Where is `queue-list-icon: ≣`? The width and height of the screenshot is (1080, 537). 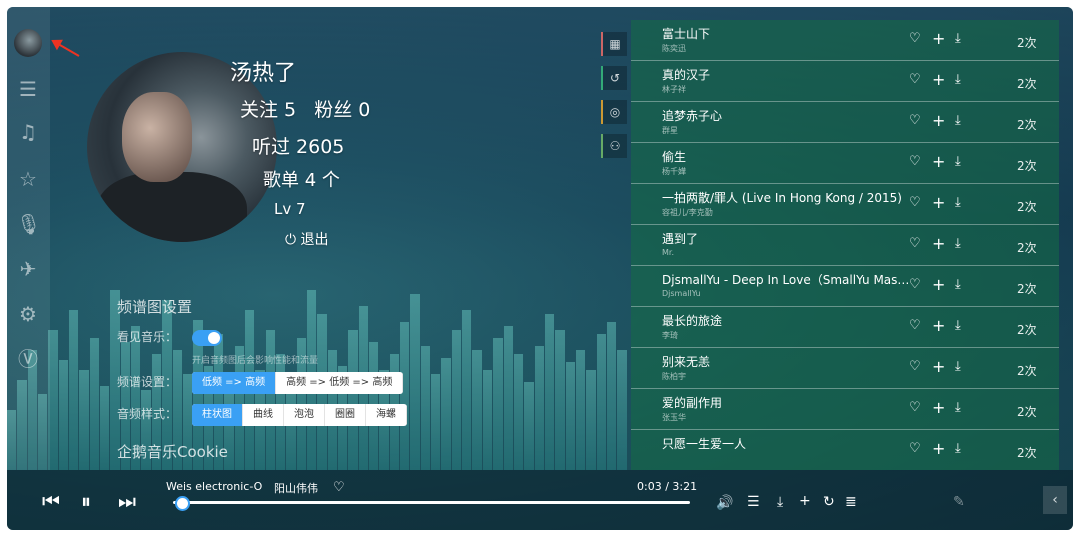 queue-list-icon: ≣ is located at coordinates (851, 502).